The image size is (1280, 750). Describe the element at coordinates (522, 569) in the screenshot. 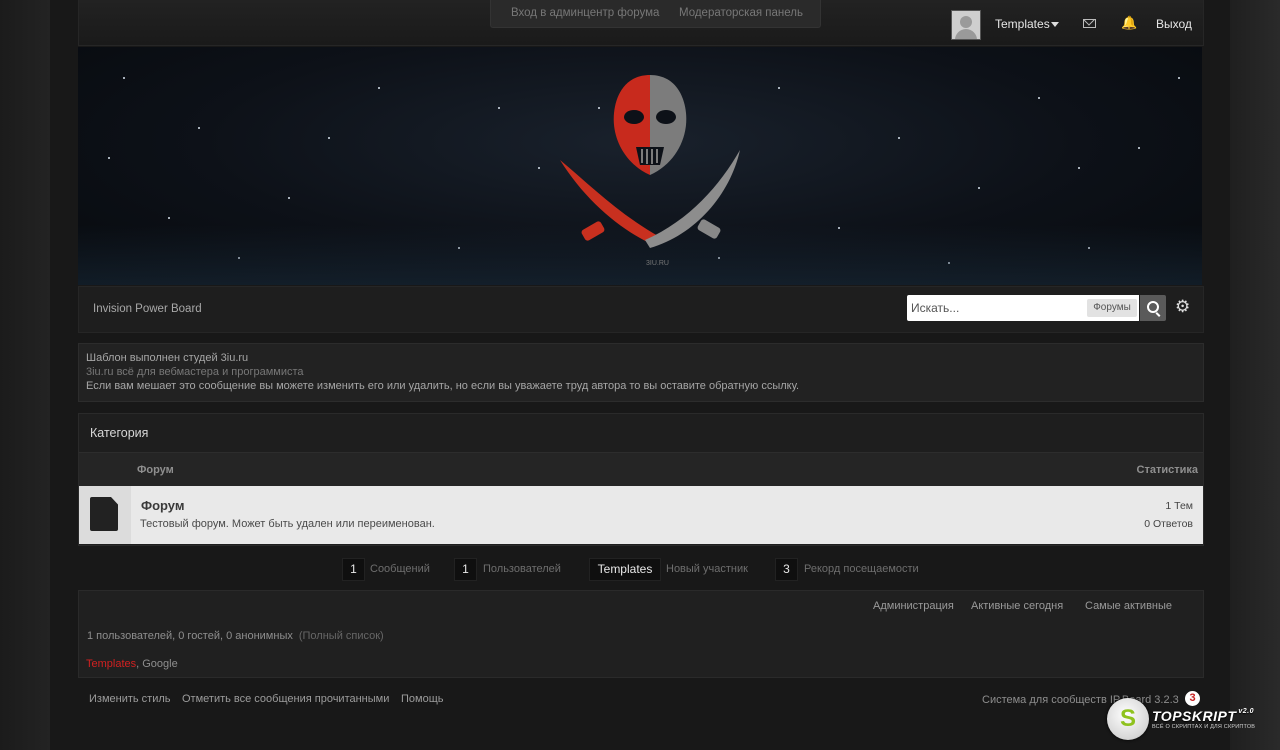

I see `stat-members-label: Пользователей` at that location.